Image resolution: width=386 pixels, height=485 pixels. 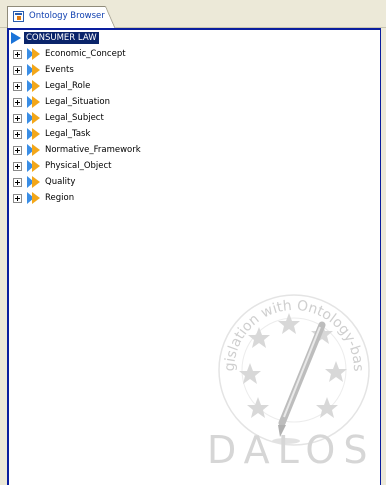 I want to click on tab-ontology-browser: Ontology Browser, so click(x=61, y=17).